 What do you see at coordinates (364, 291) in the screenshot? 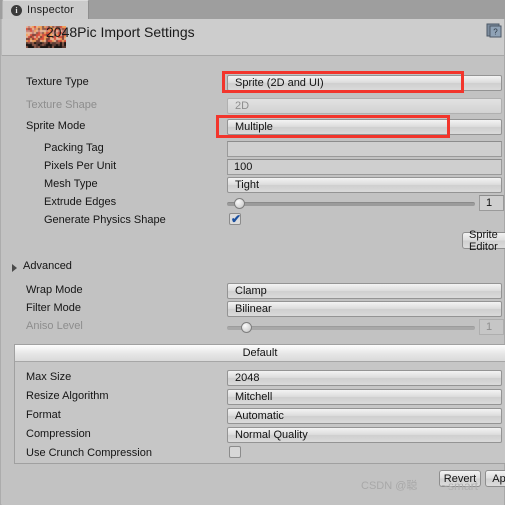
I see `wrap-mode-dropdown: Clamp` at bounding box center [364, 291].